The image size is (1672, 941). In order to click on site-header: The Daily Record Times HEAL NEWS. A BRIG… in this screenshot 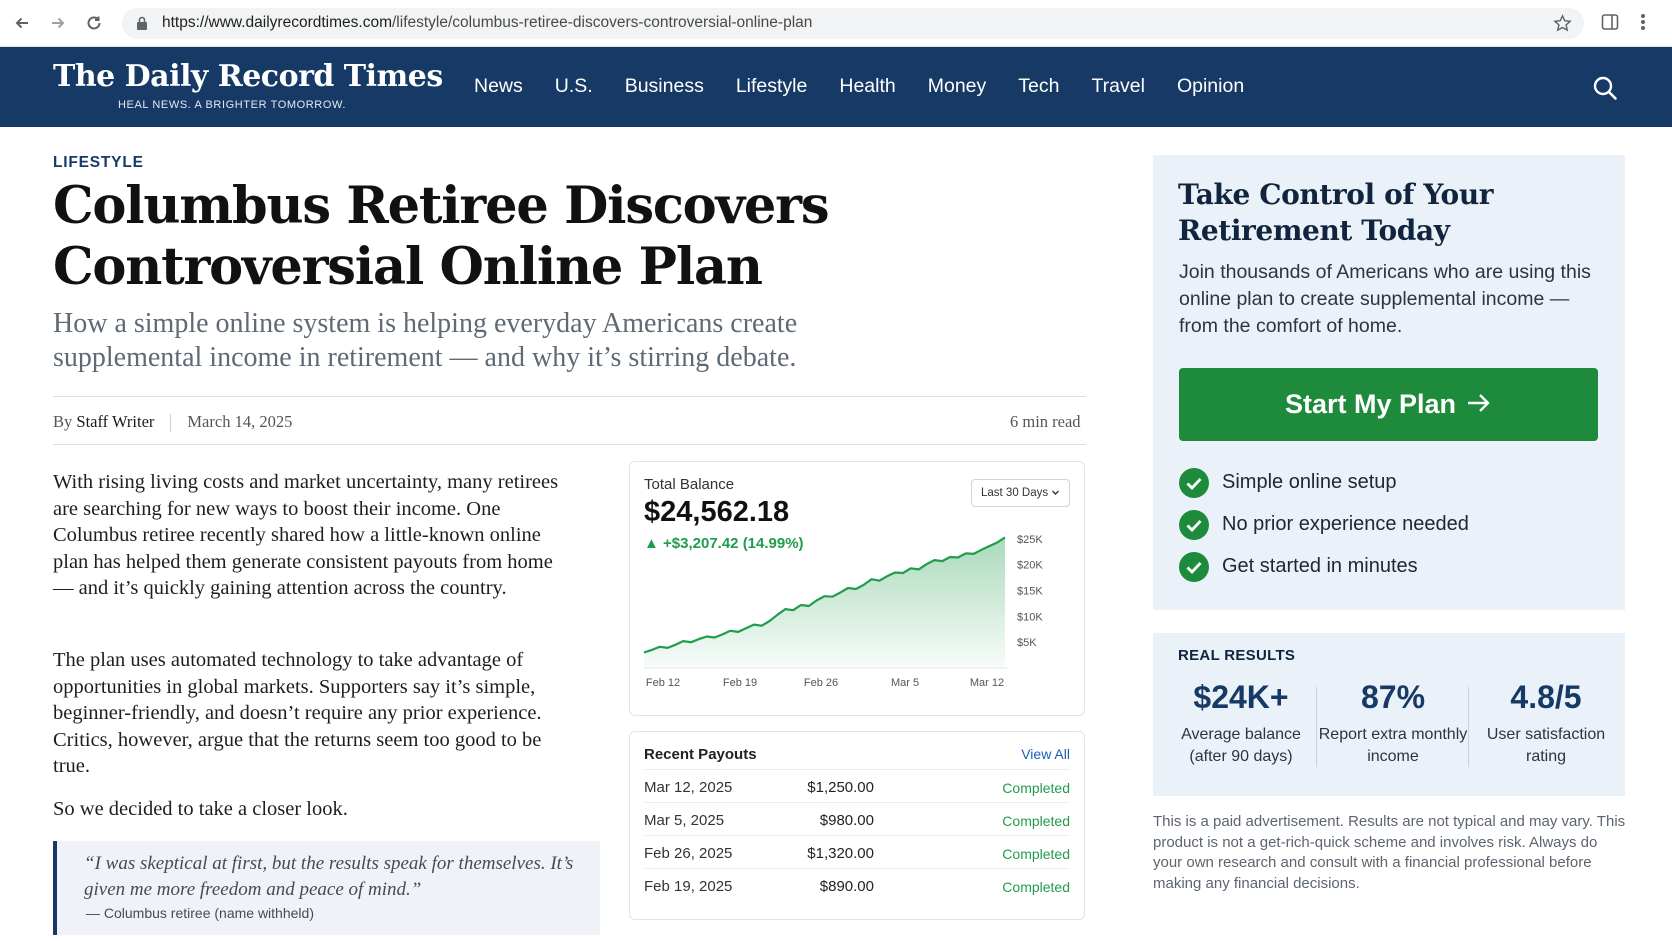, I will do `click(836, 87)`.